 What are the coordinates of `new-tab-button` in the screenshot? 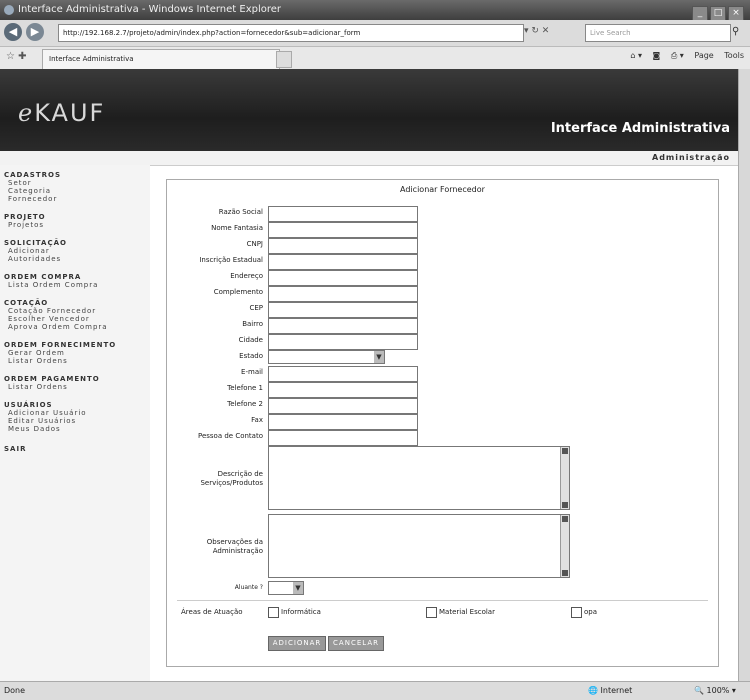 It's located at (284, 59).